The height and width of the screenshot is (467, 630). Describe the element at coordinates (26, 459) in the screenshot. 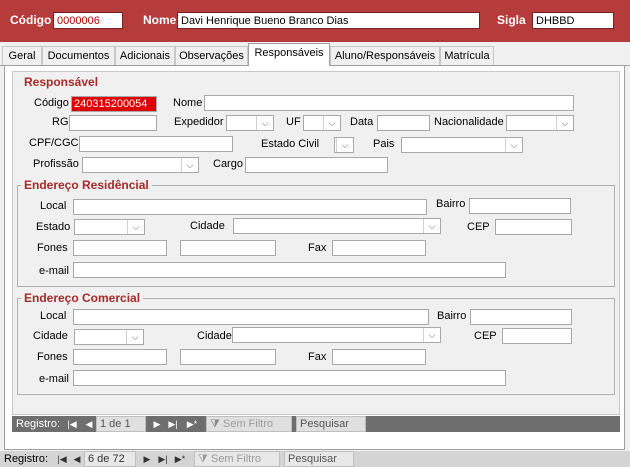

I see `outer-nav-label: Registro:` at that location.